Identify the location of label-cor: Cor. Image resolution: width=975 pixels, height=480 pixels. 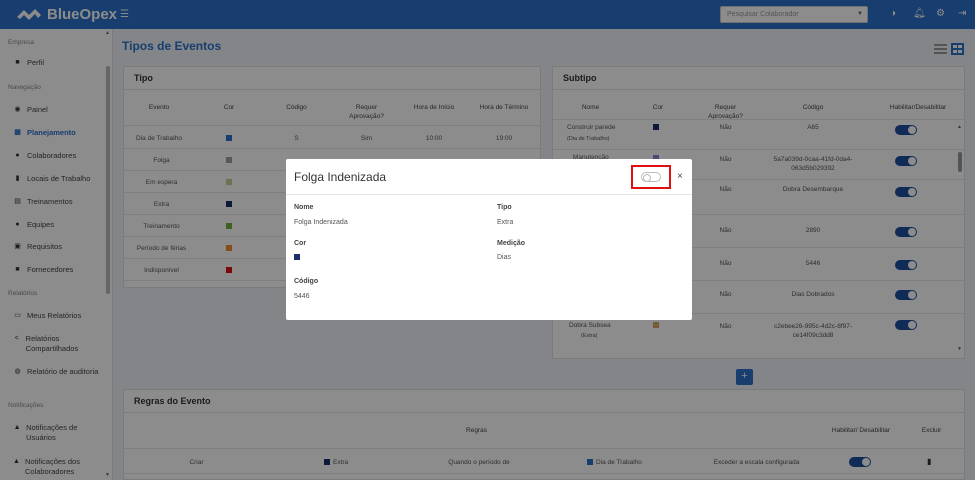
(300, 243).